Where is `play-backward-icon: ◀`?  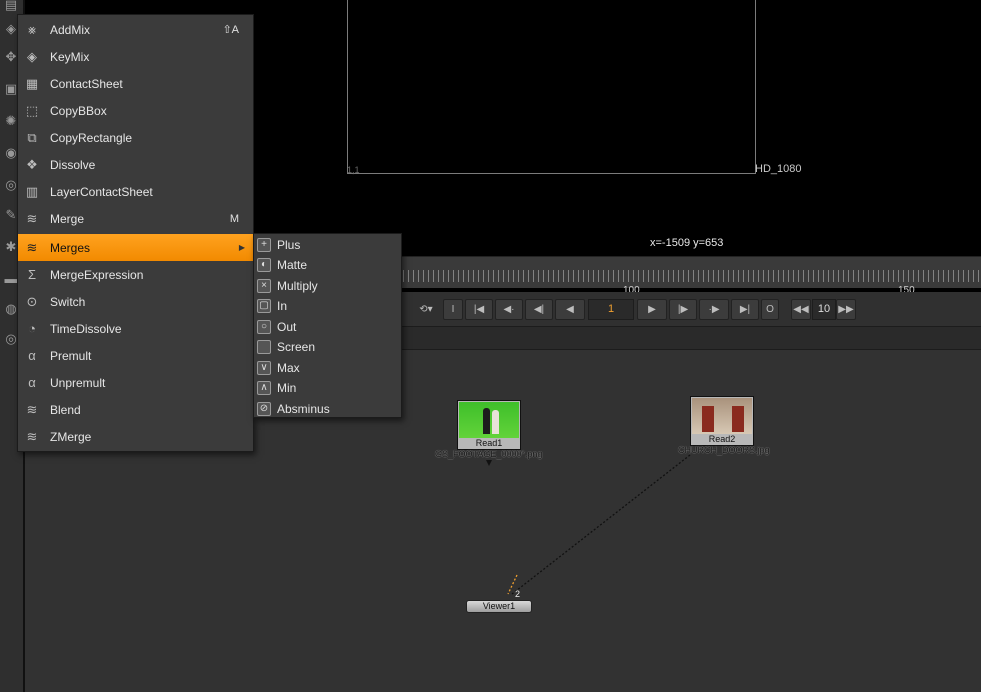 play-backward-icon: ◀ is located at coordinates (570, 309).